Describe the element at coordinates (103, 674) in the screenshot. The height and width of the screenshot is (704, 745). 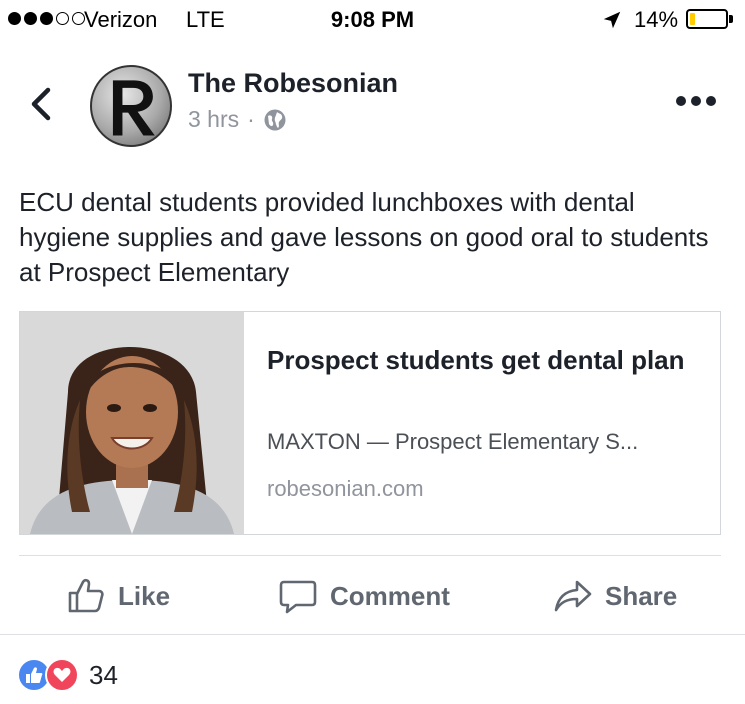
I see `reaction-count: 34` at that location.